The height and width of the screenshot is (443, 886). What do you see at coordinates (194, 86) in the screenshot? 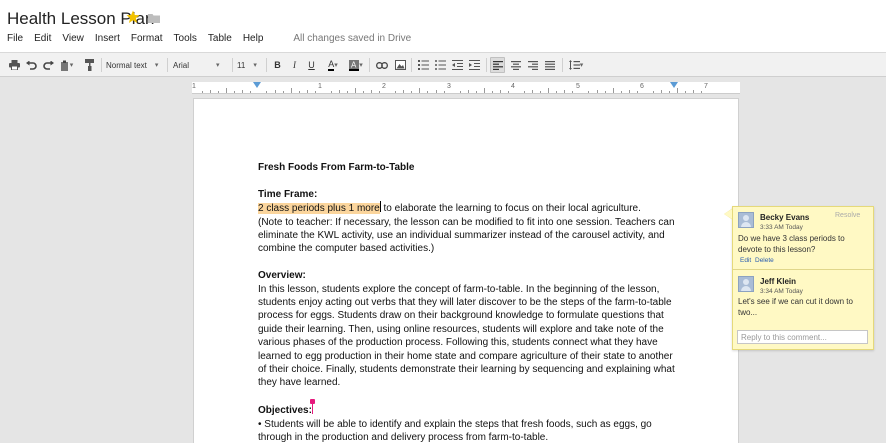
I see `ruler-number: 1` at bounding box center [194, 86].